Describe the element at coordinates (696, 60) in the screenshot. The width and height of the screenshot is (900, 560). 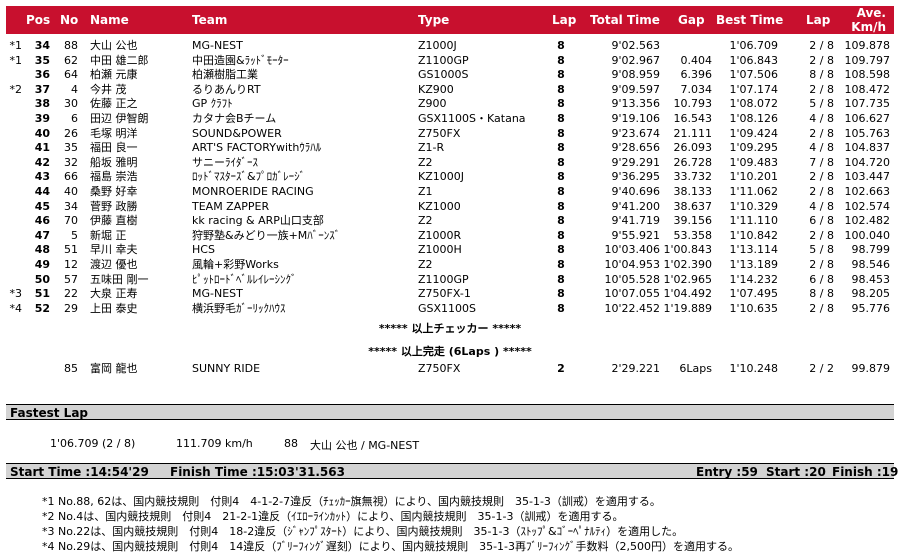
I see `row-gap: 0.404` at that location.